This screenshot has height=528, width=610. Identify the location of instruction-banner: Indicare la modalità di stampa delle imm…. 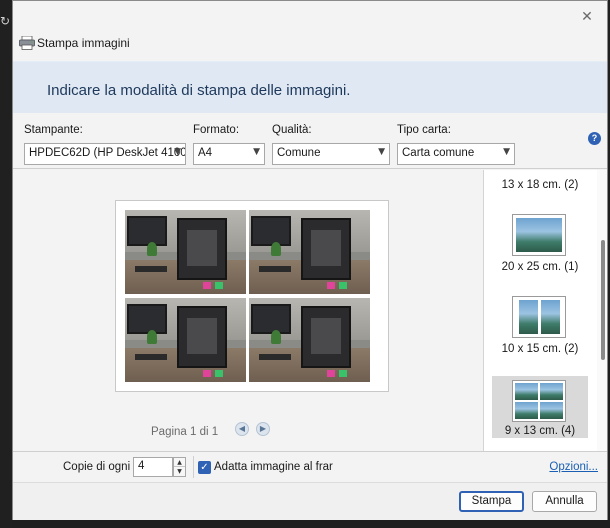
(310, 87).